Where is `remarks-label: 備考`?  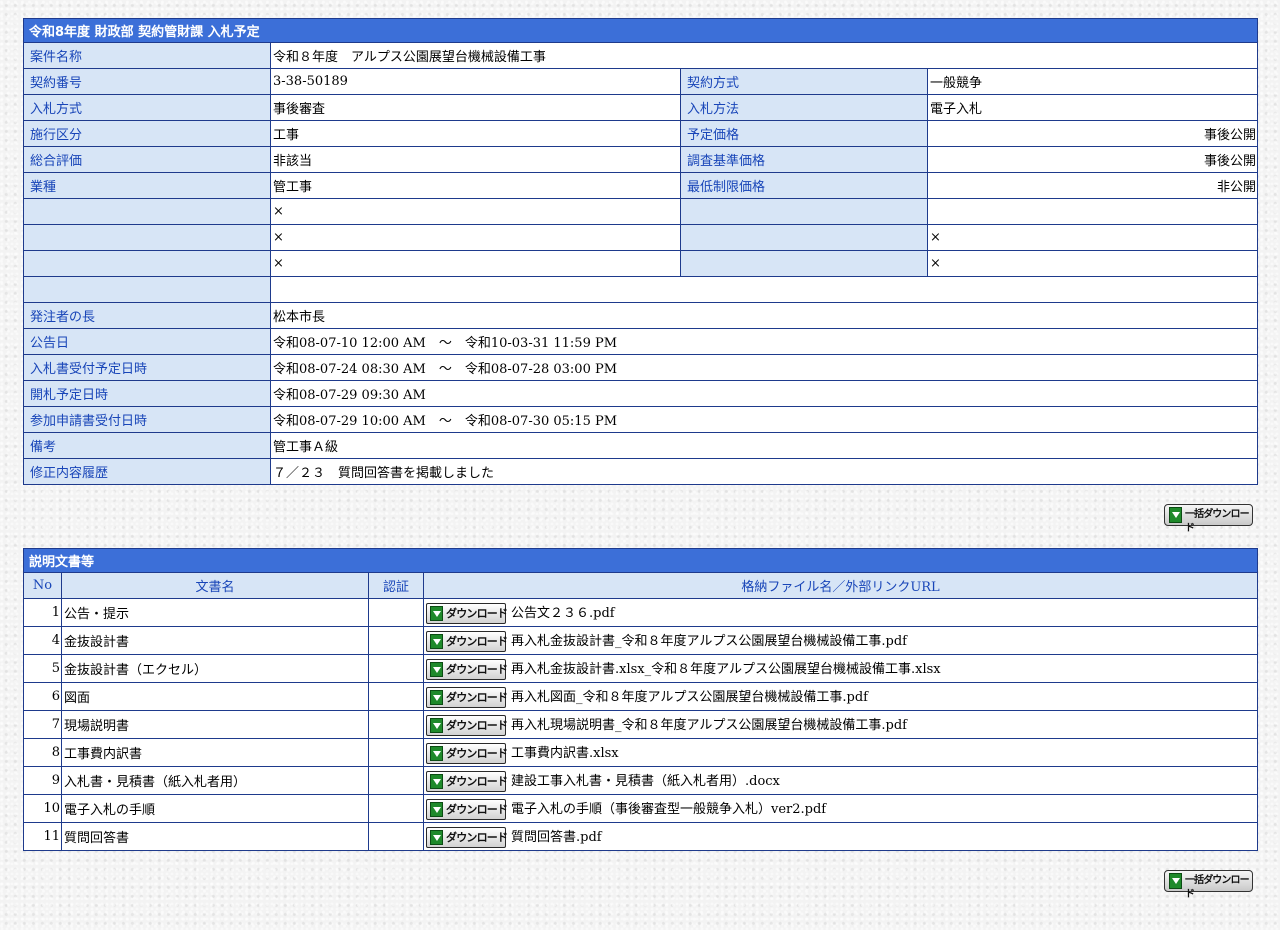 remarks-label: 備考 is located at coordinates (147, 445).